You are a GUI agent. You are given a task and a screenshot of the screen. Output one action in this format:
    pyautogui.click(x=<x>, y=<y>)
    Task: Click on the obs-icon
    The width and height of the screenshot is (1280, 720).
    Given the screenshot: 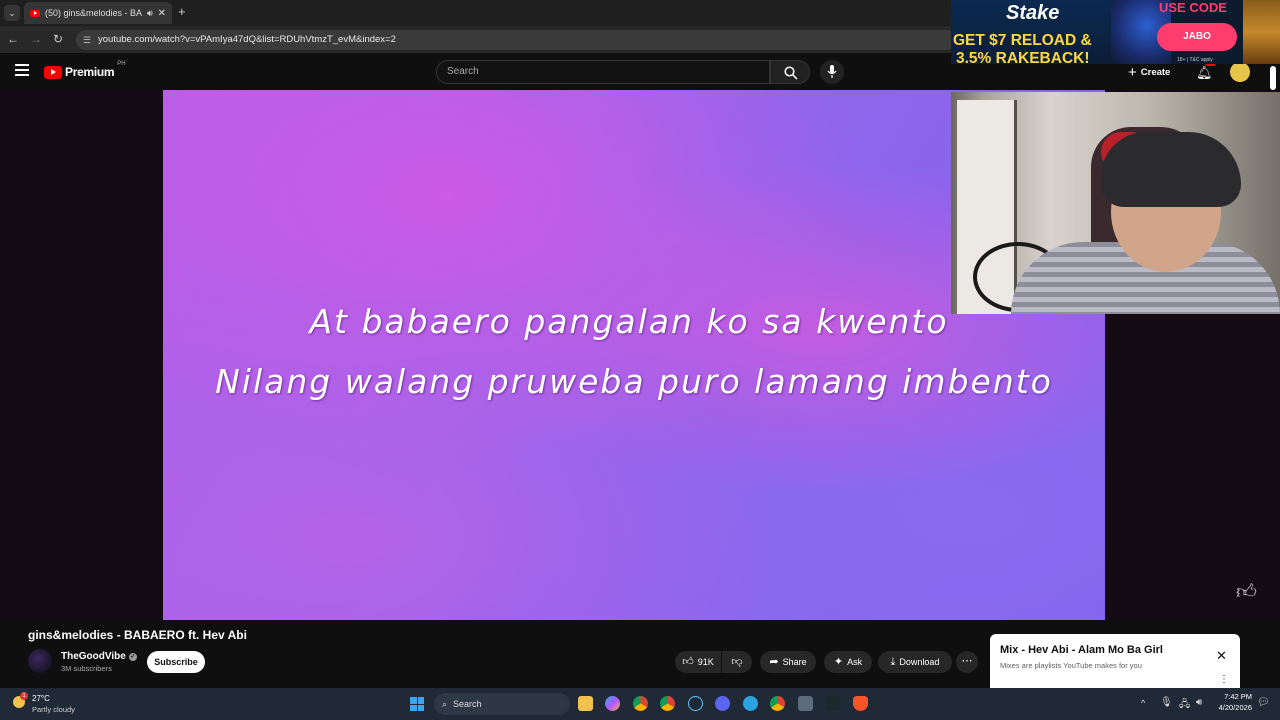 What is the action you would take?
    pyautogui.click(x=832, y=703)
    